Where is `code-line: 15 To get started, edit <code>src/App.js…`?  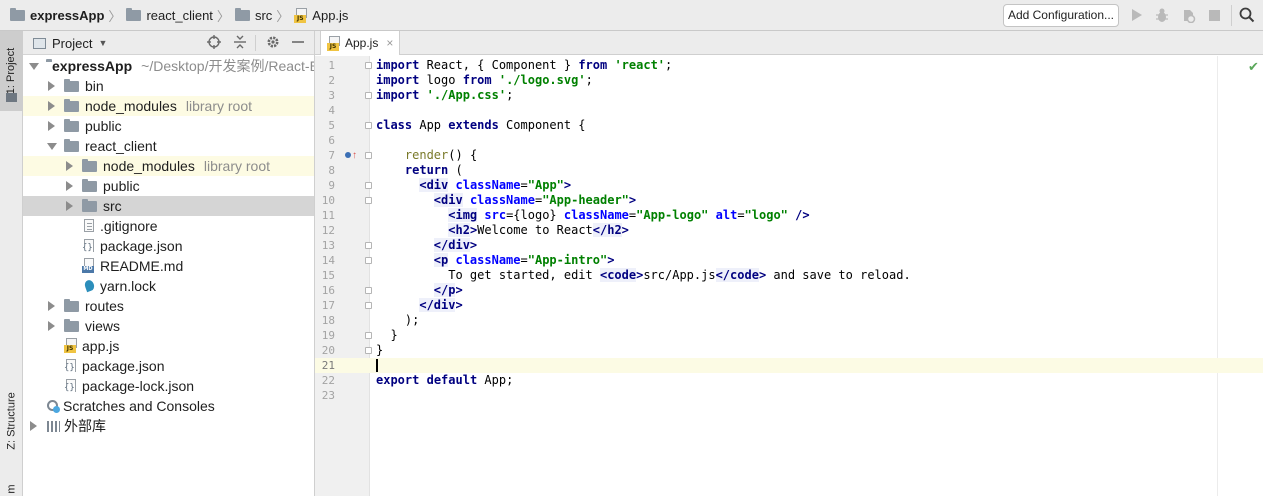
code-line: 15 To get started, edit <code>src/App.js… is located at coordinates (789, 275).